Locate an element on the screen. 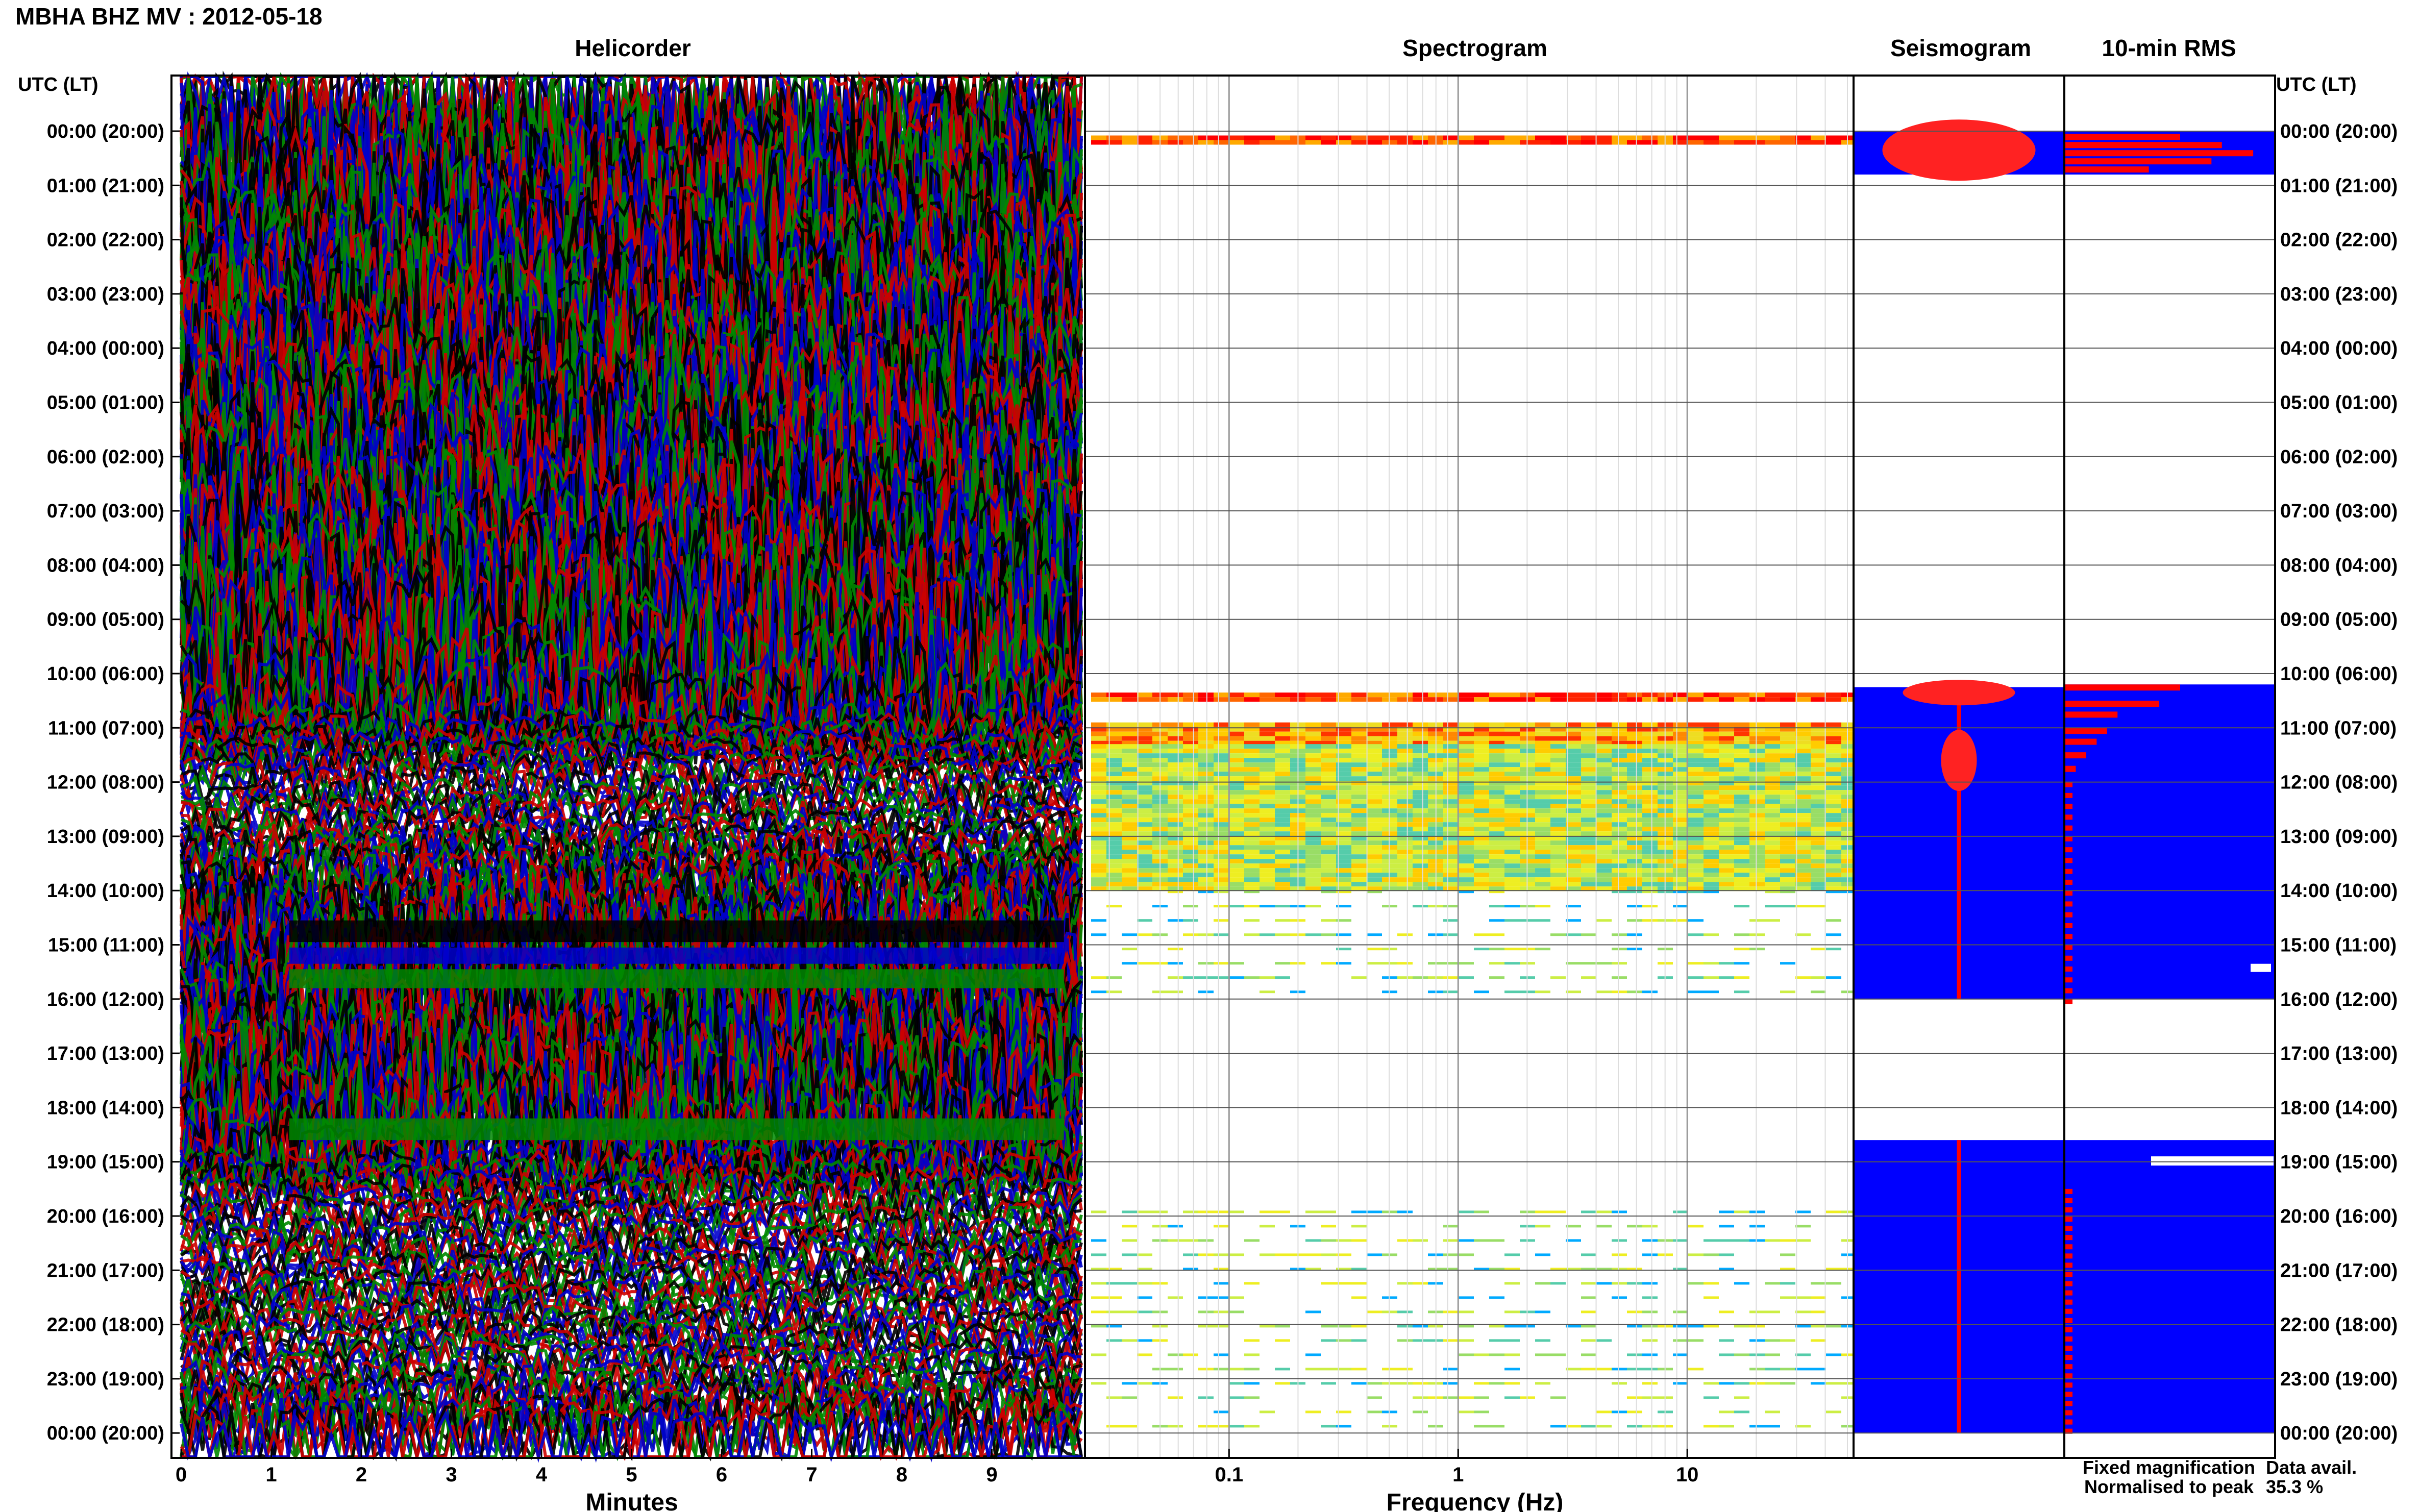 The height and width of the screenshot is (1512, 2419). y-tick-label-right: 04:00 (00:00) is located at coordinates (2339, 348).